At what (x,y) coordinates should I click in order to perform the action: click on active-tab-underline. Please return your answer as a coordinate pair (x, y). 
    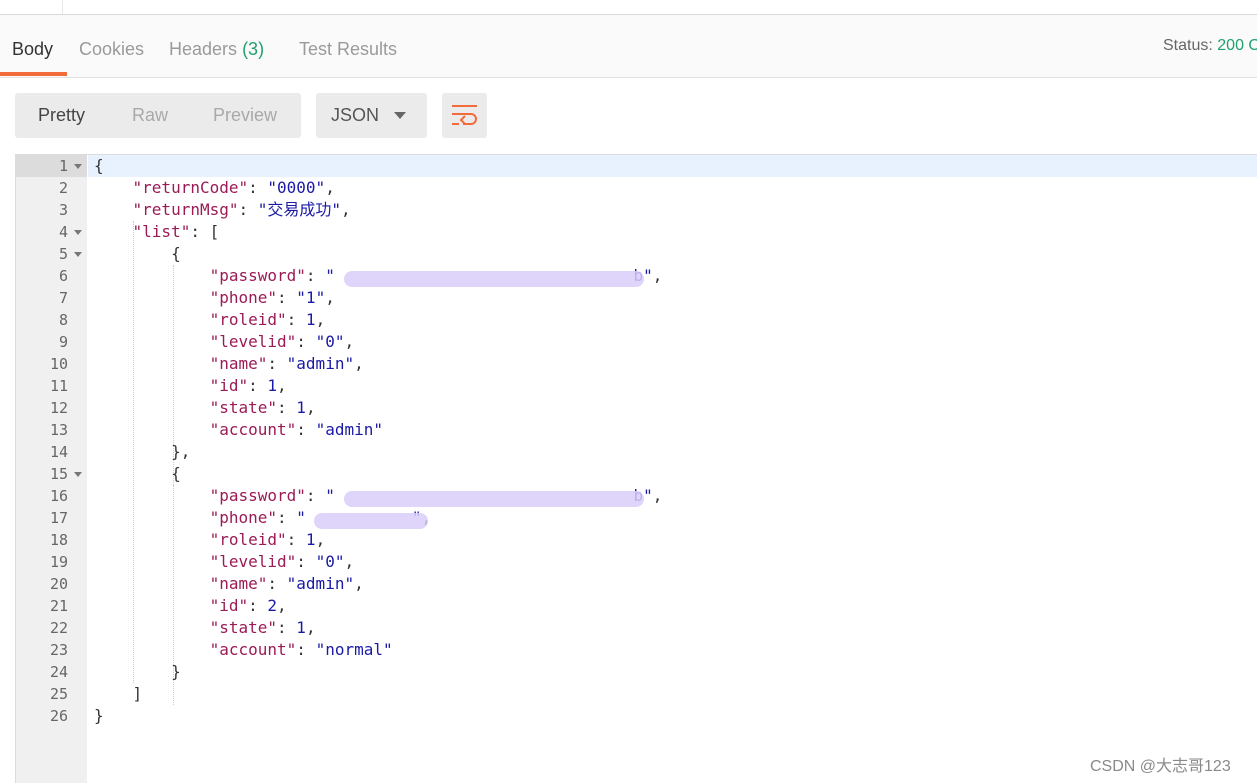
    Looking at the image, I should click on (33, 74).